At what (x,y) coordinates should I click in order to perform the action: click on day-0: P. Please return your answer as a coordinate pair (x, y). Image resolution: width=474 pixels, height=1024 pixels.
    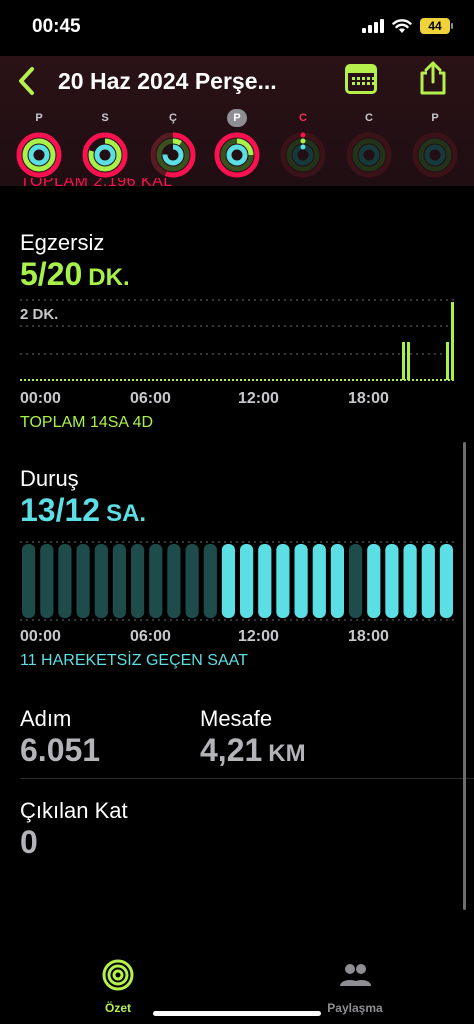
    Looking at the image, I should click on (39, 146).